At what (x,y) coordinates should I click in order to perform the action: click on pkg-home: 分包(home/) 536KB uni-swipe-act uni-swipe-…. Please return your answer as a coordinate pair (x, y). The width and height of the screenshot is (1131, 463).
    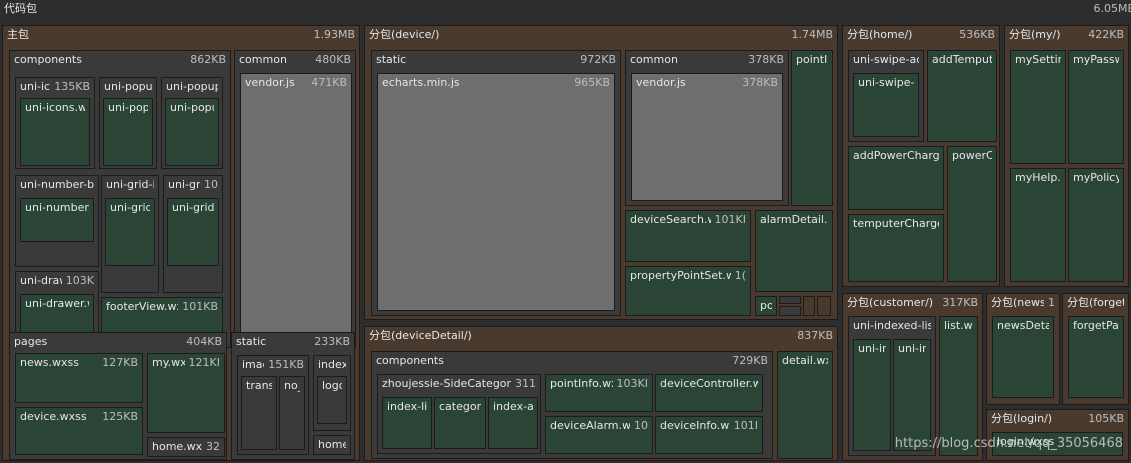
    Looking at the image, I should click on (921, 156).